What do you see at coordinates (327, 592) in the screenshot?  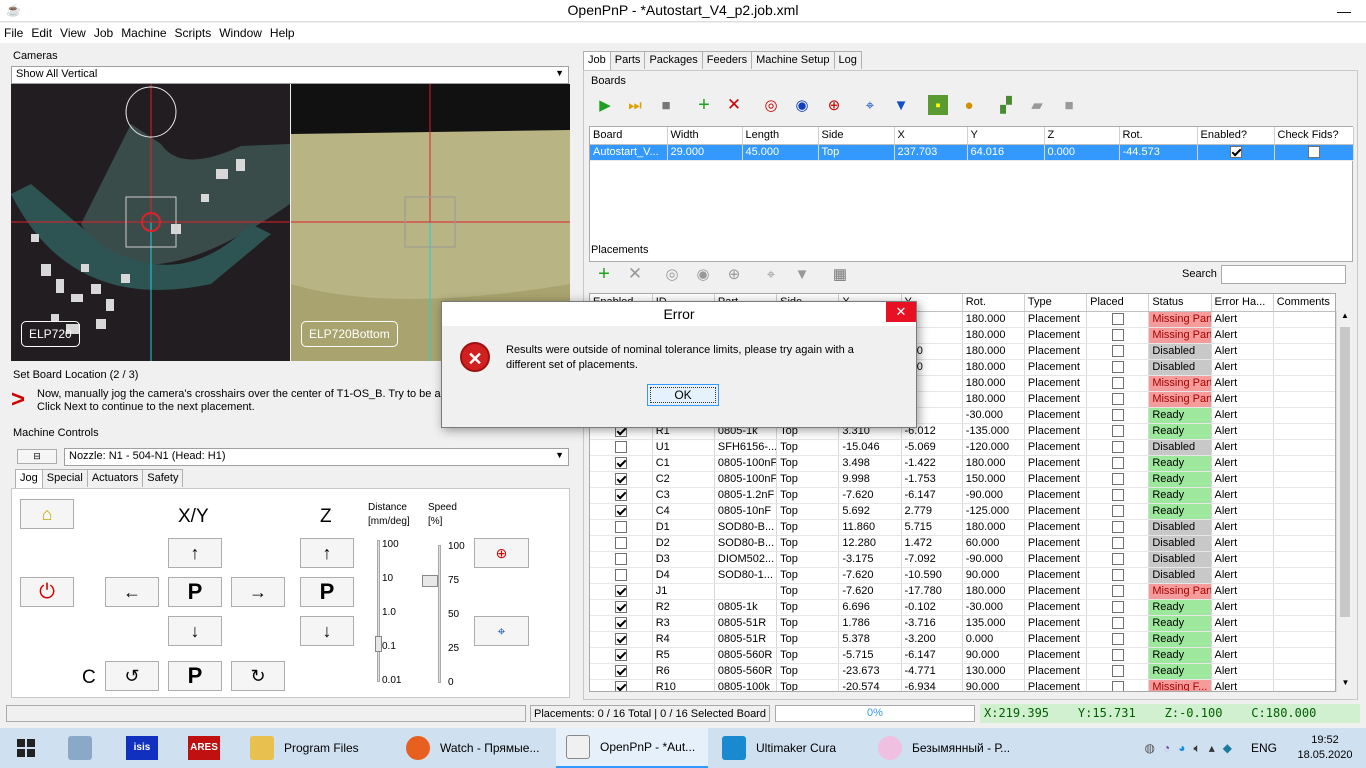 I see `park-z-button: P` at bounding box center [327, 592].